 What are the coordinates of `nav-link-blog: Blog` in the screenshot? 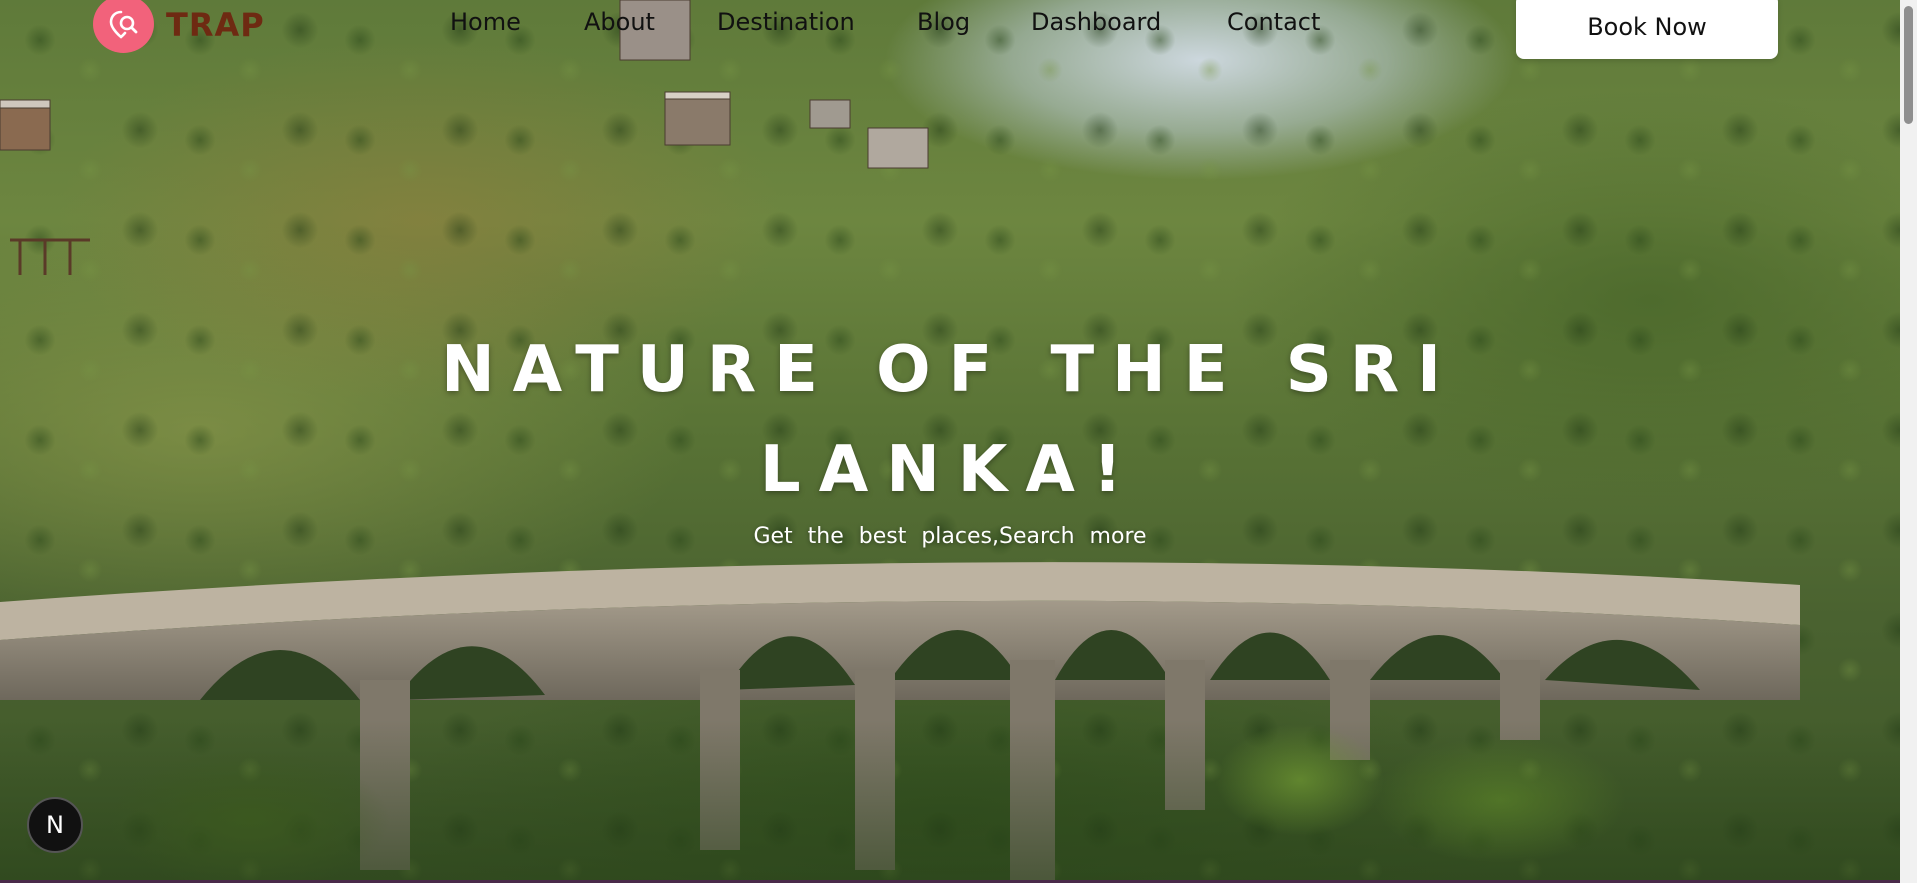 It's located at (943, 22).